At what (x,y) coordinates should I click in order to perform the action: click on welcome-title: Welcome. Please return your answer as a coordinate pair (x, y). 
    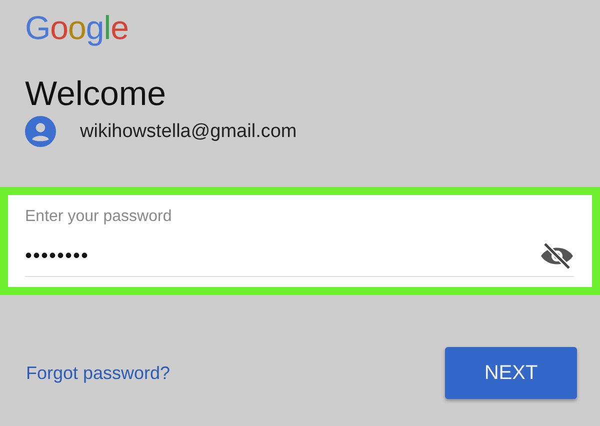
    Looking at the image, I should click on (95, 94).